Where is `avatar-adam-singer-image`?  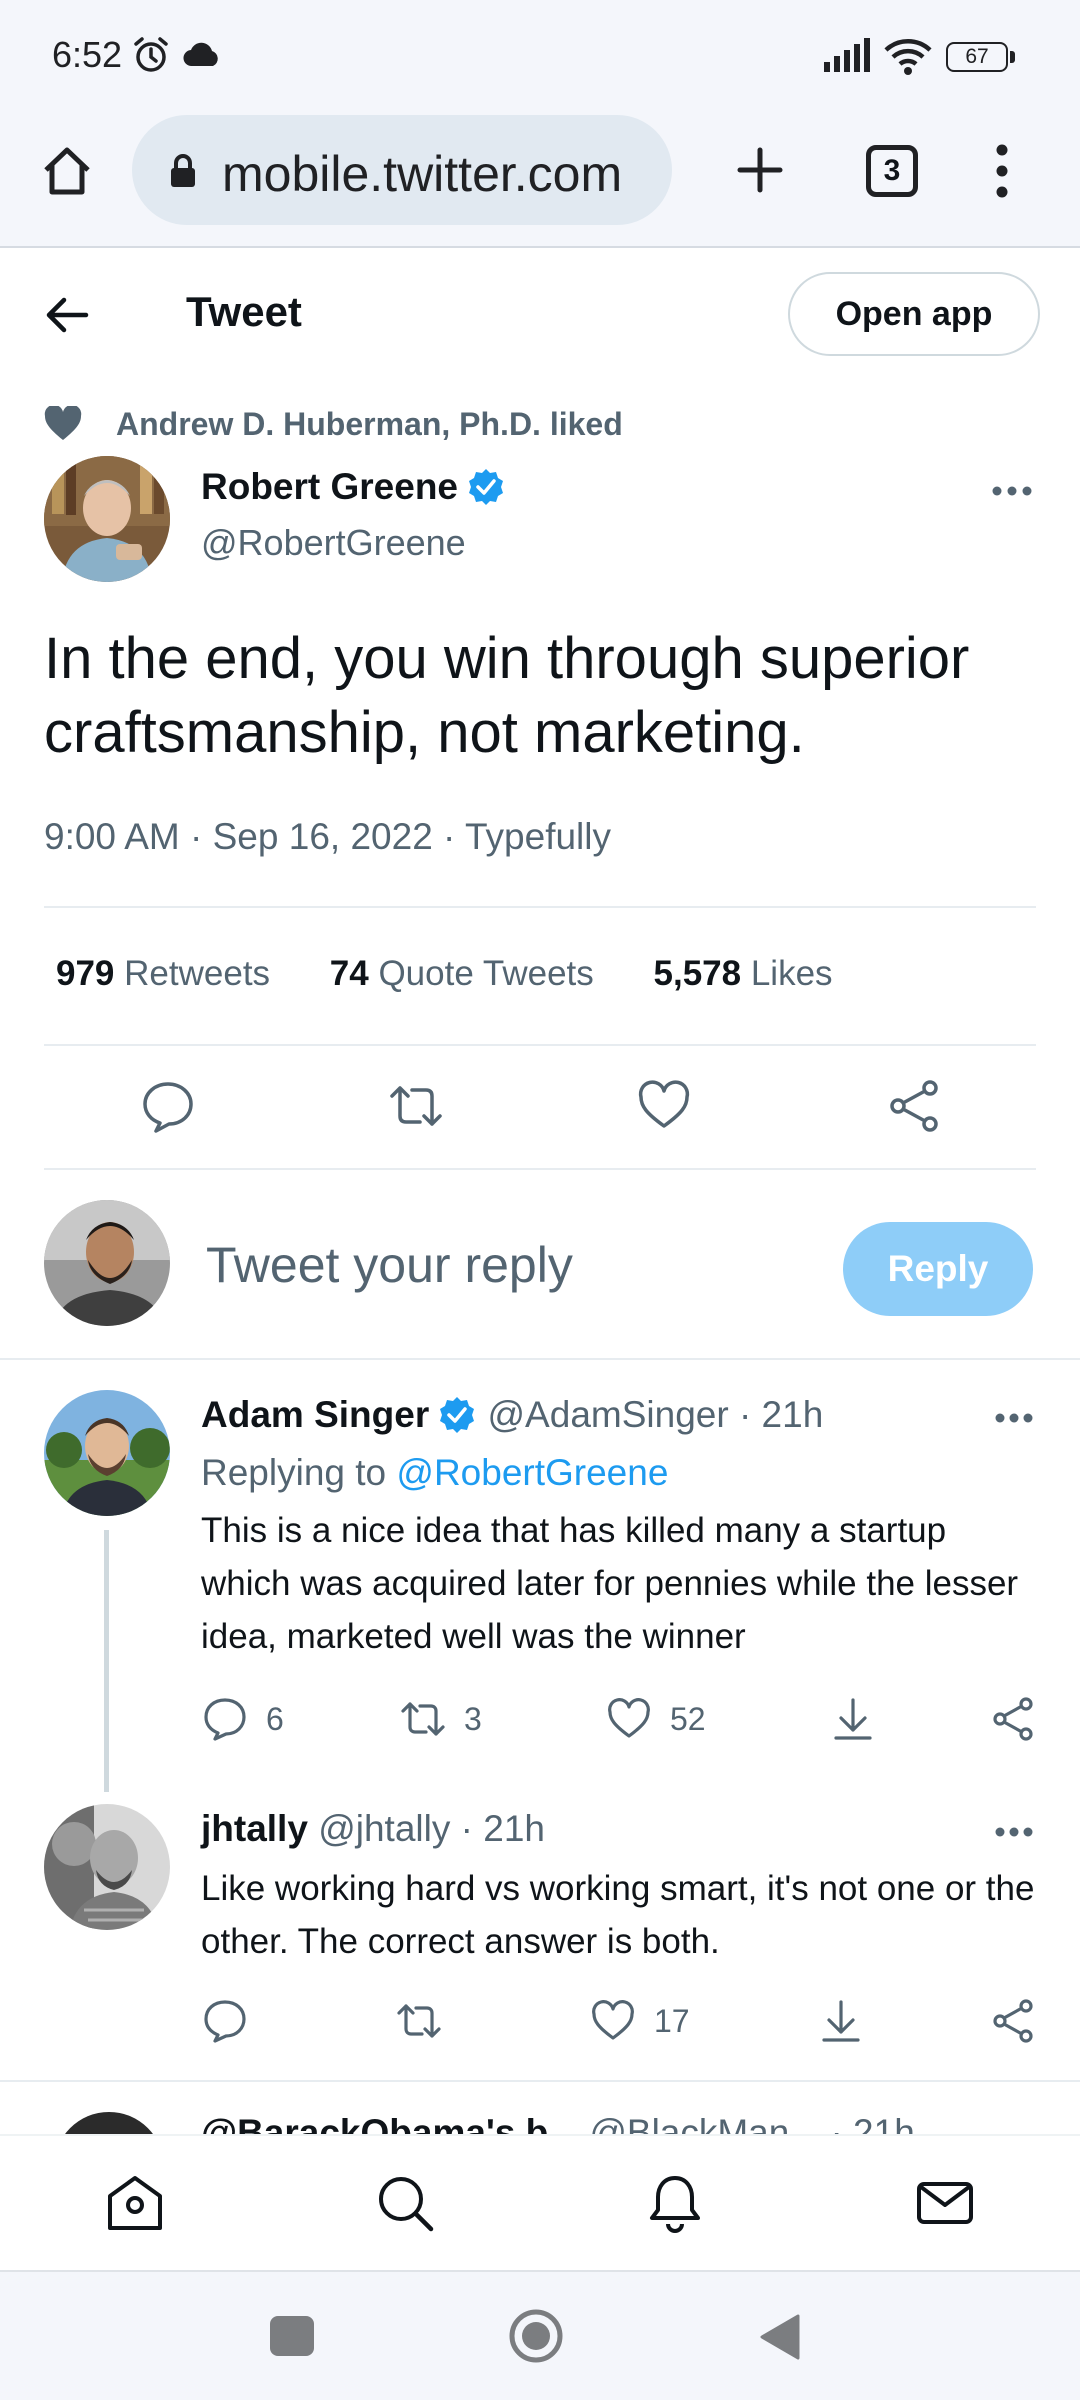 avatar-adam-singer-image is located at coordinates (107, 1453).